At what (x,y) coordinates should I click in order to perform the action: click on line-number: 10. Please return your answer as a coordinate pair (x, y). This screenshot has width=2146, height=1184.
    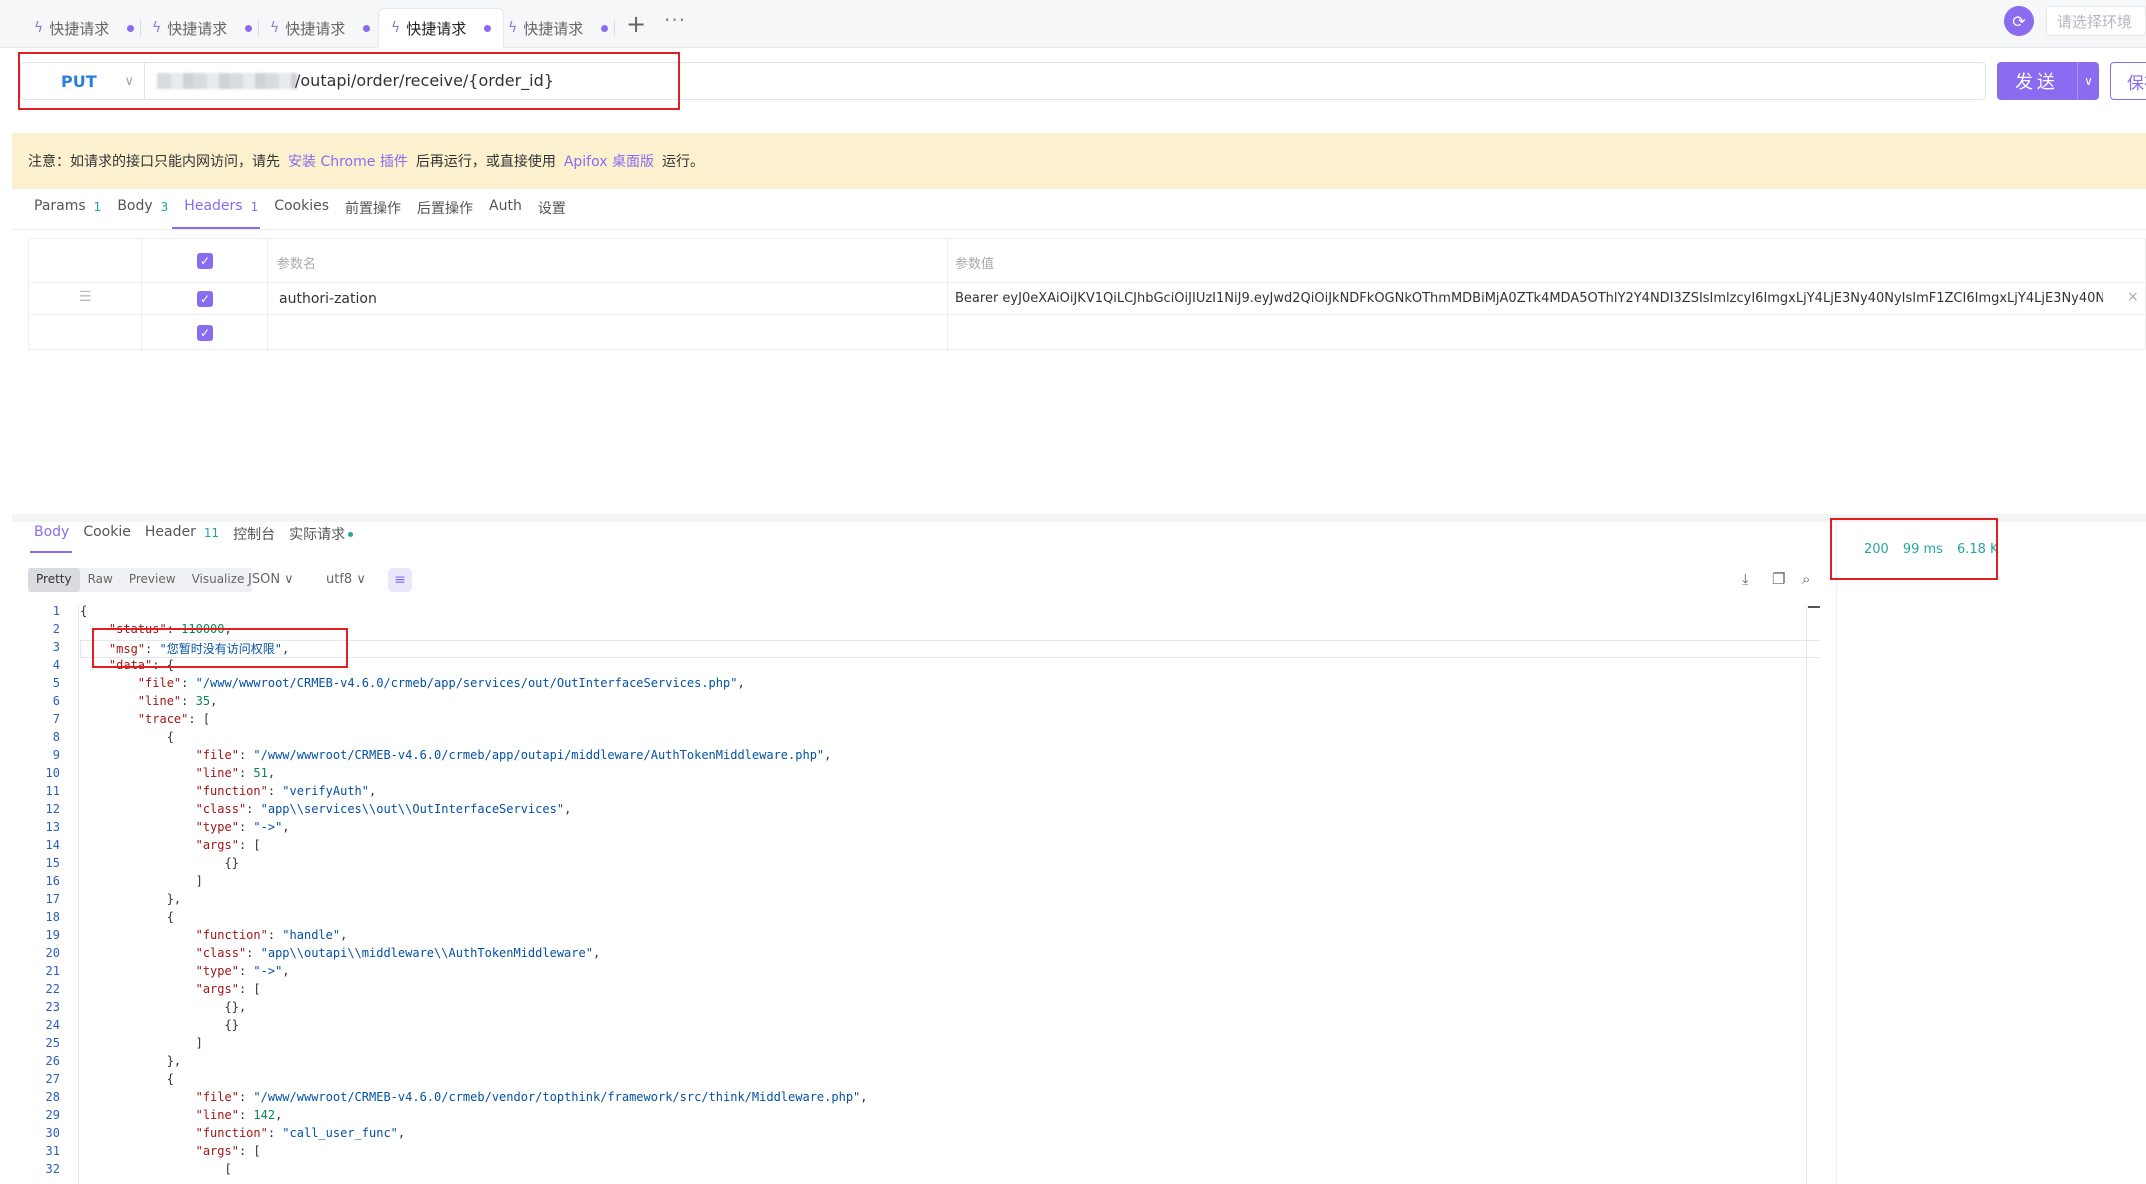
    Looking at the image, I should click on (52, 773).